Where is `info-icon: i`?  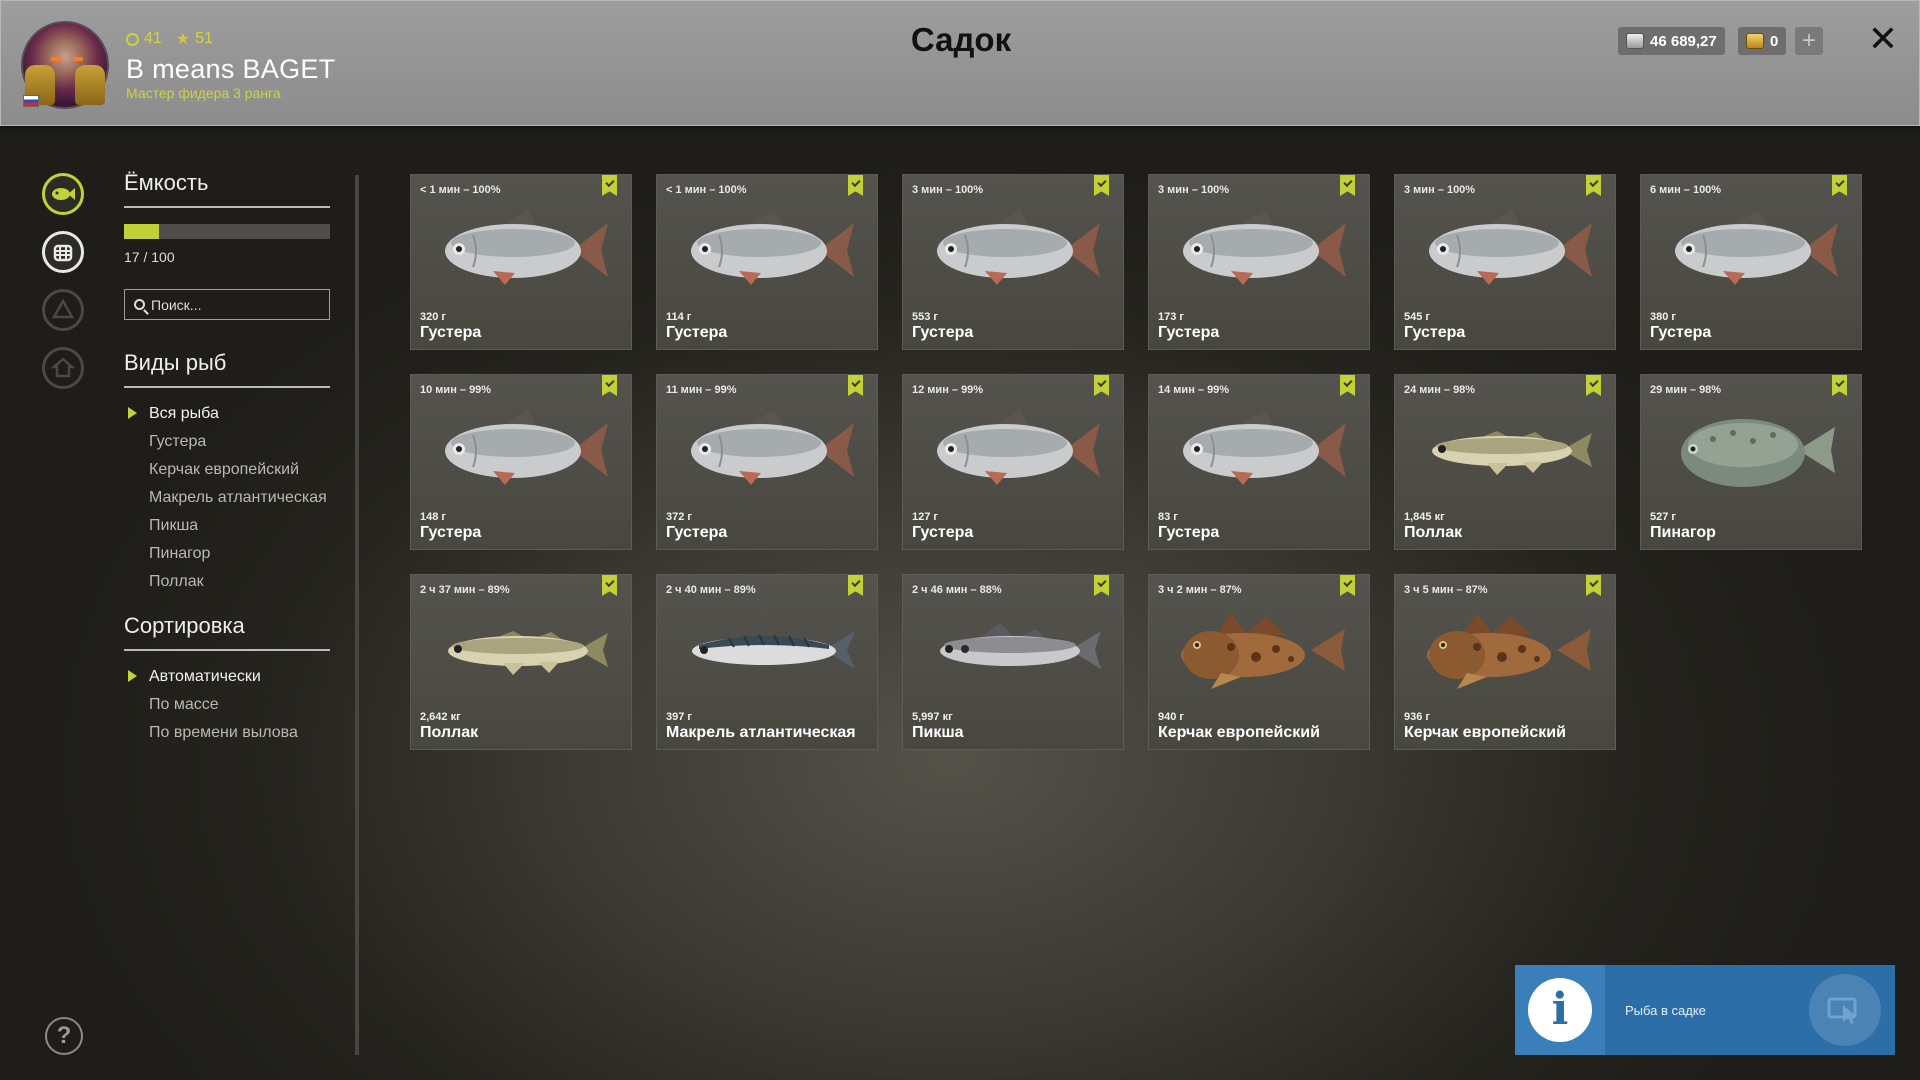 info-icon: i is located at coordinates (1560, 1010).